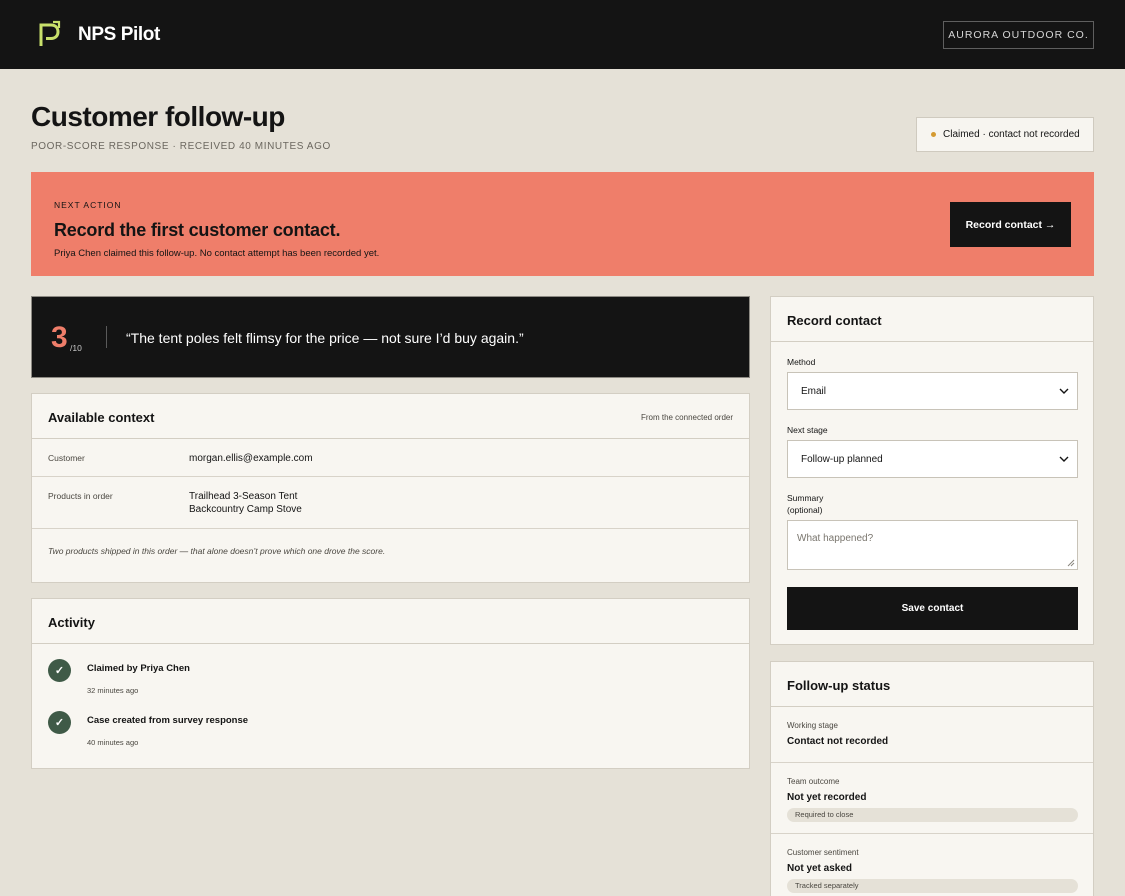  What do you see at coordinates (933, 134) in the screenshot?
I see `status-dot-icon` at bounding box center [933, 134].